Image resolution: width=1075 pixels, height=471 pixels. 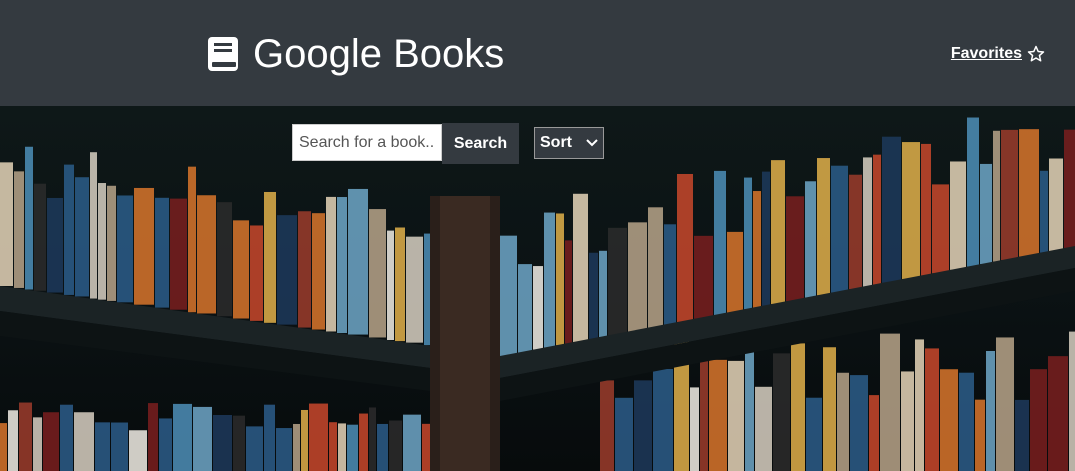 I want to click on brand-link: Google Books, so click(x=356, y=54).